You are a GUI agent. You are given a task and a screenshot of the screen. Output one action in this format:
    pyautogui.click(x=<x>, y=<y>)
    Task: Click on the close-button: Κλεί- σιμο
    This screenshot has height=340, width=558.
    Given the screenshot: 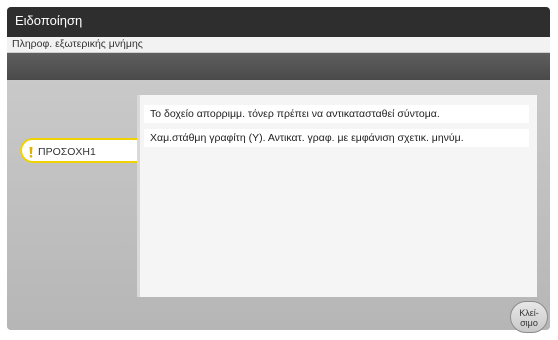 What is the action you would take?
    pyautogui.click(x=529, y=317)
    